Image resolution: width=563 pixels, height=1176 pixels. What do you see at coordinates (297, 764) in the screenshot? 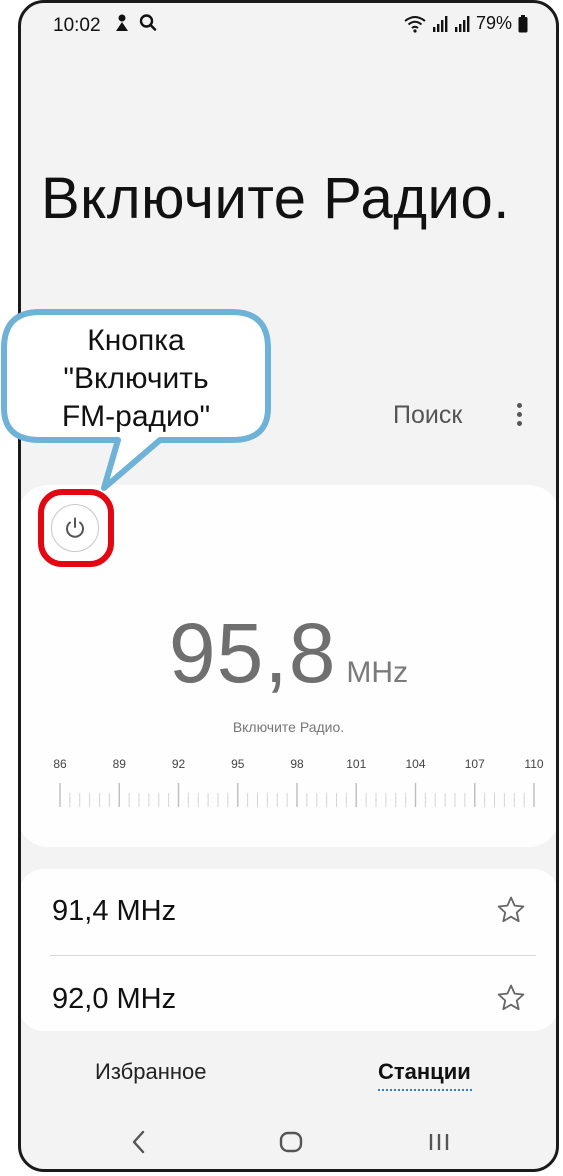
I see `scale-label: 98` at bounding box center [297, 764].